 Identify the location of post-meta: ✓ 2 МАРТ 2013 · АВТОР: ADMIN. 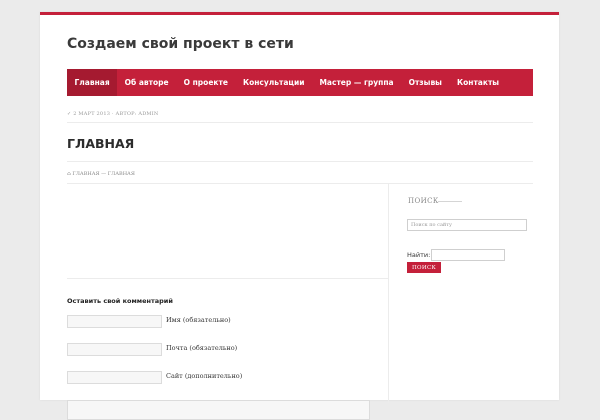
(113, 114).